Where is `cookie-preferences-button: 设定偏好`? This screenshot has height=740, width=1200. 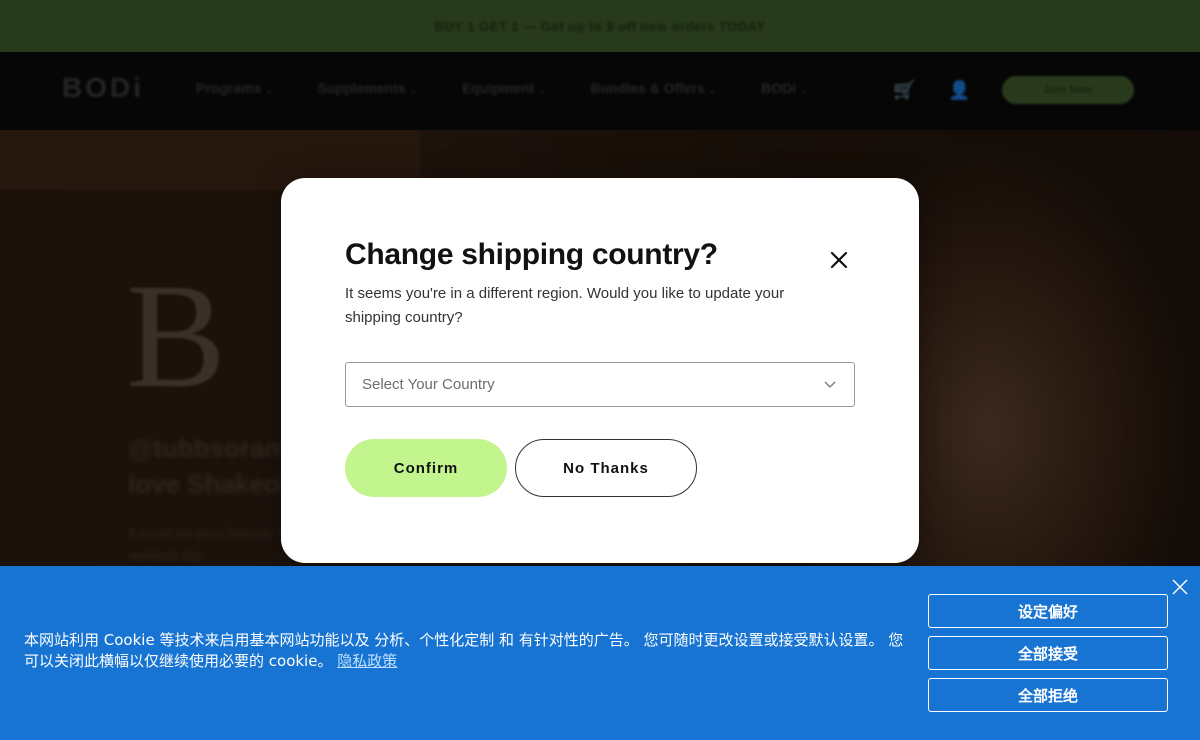 cookie-preferences-button: 设定偏好 is located at coordinates (1048, 611).